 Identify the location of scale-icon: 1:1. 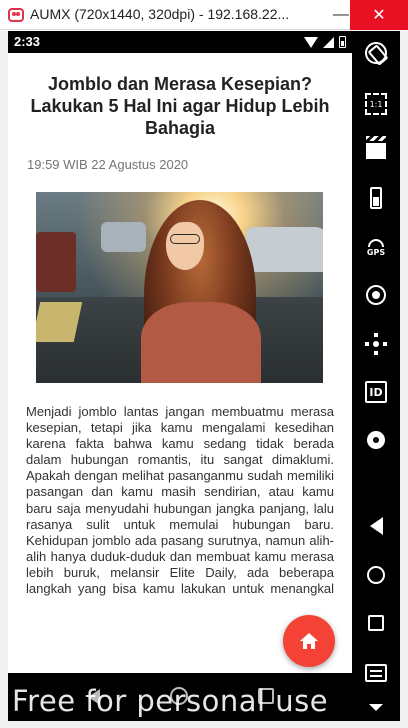
(376, 104).